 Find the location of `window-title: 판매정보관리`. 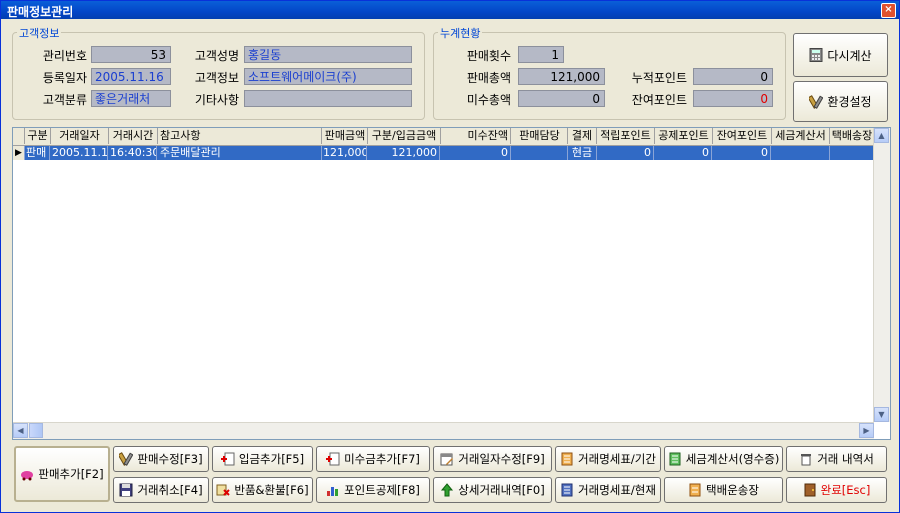

window-title: 판매정보관리 is located at coordinates (40, 12).